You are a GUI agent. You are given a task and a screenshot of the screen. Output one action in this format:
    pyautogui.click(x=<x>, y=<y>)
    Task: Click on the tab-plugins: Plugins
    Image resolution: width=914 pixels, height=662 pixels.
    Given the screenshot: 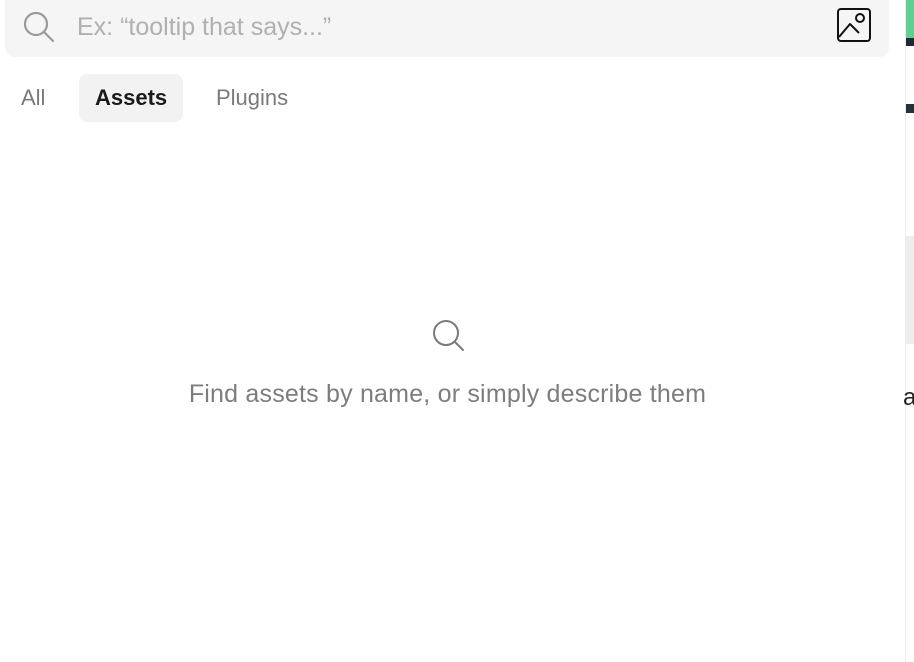 What is the action you would take?
    pyautogui.click(x=252, y=98)
    